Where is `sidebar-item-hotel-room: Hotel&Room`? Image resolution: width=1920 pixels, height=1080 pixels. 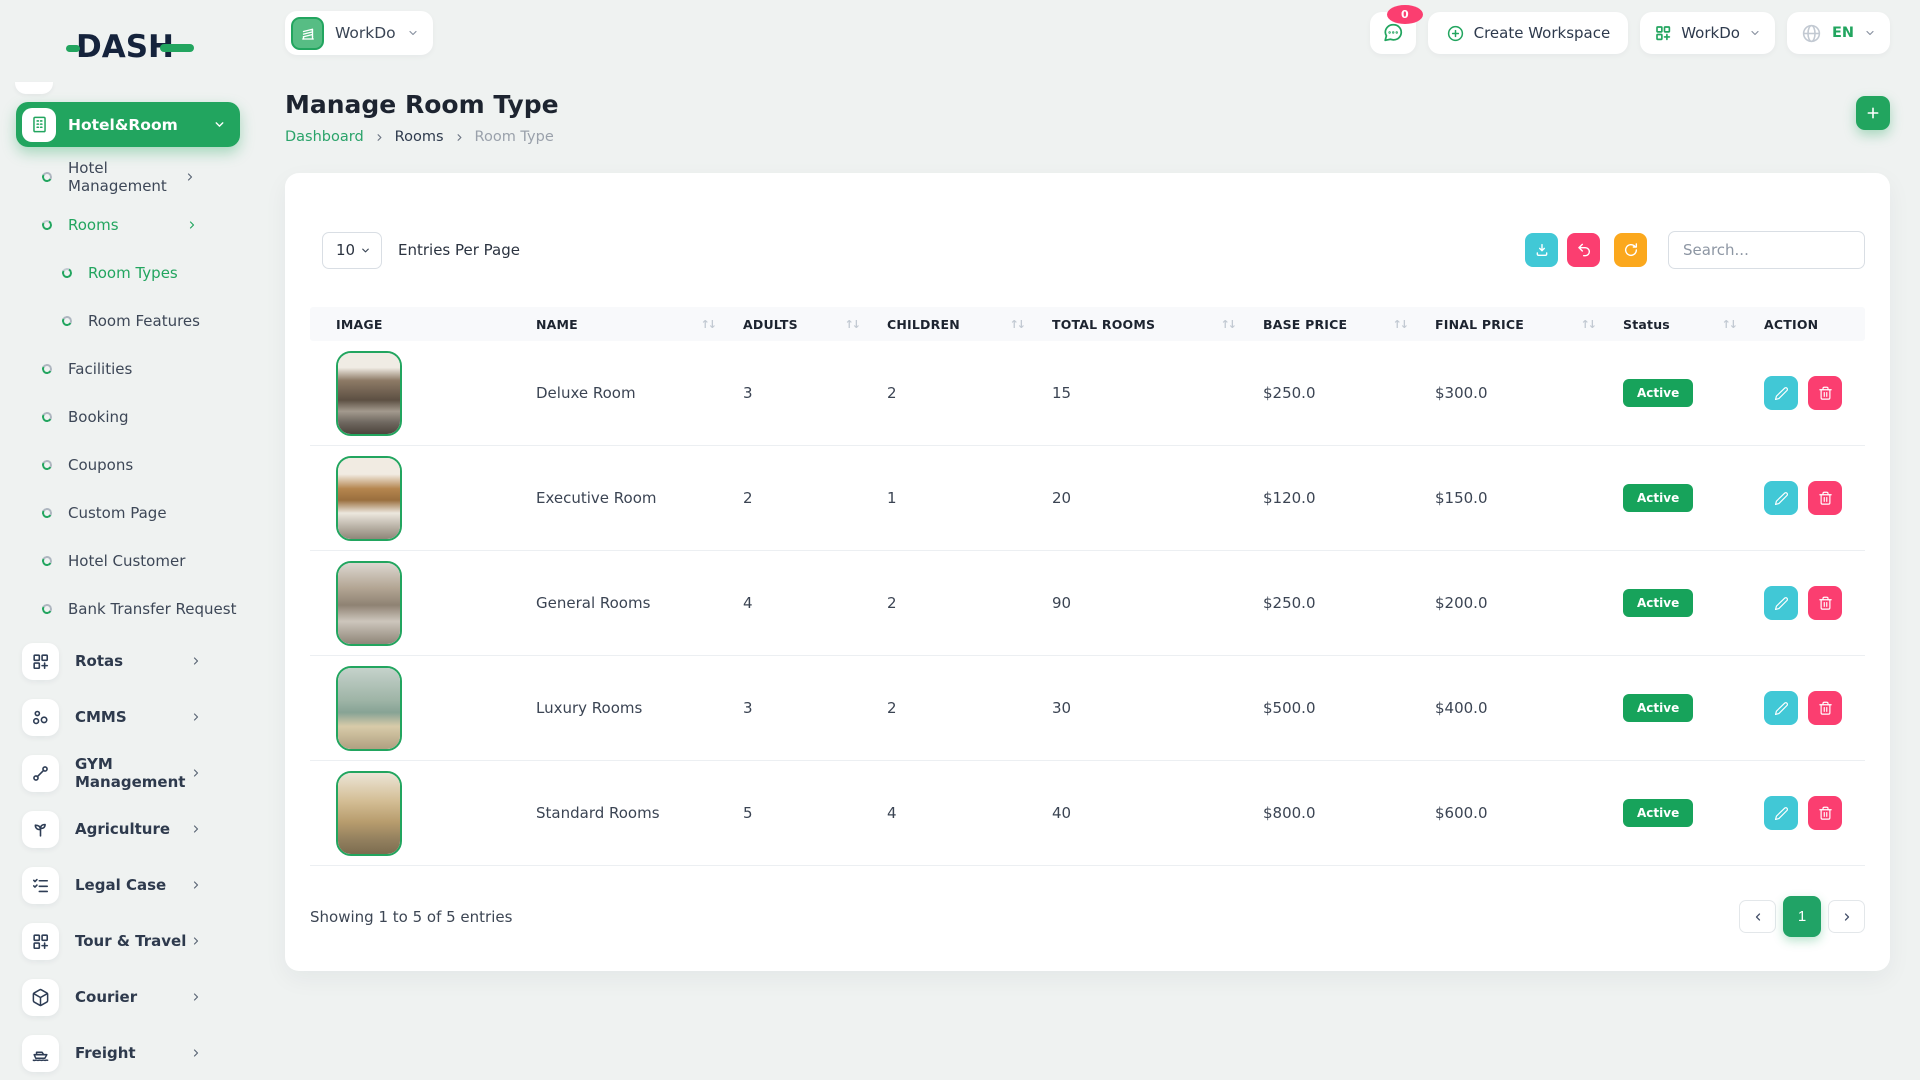 sidebar-item-hotel-room: Hotel&Room is located at coordinates (128, 124).